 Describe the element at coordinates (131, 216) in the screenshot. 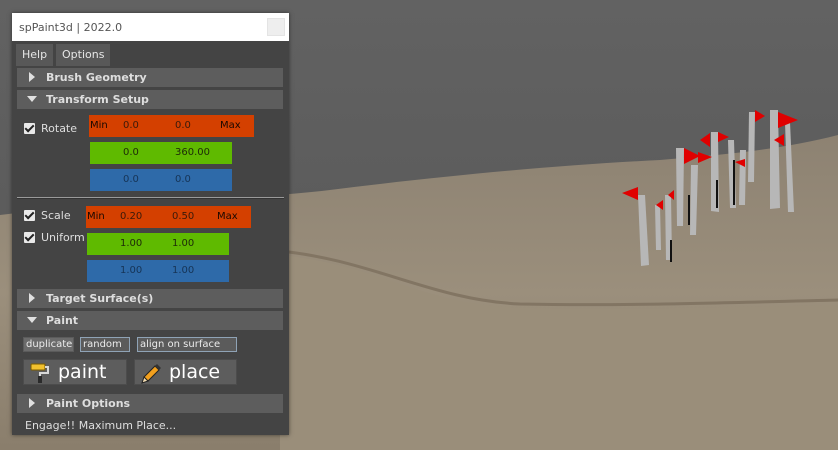

I see `scale-x-min-field: 0.20` at that location.